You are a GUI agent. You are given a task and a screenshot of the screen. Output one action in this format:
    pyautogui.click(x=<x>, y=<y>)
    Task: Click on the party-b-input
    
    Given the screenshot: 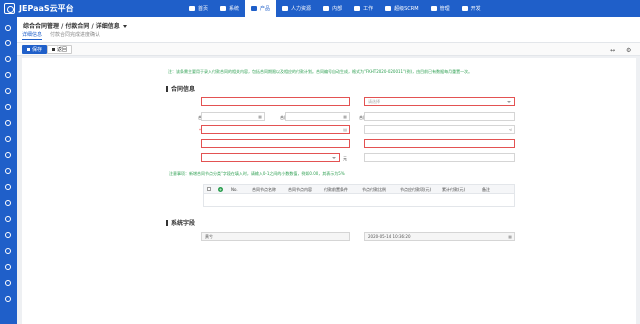 What is the action you would take?
    pyautogui.click(x=439, y=143)
    